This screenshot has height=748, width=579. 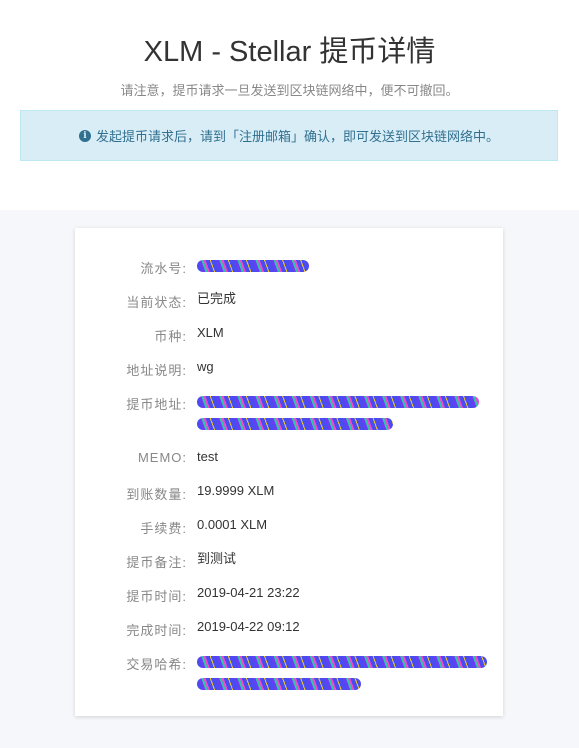 I want to click on label: 完成时间:, so click(x=156, y=630).